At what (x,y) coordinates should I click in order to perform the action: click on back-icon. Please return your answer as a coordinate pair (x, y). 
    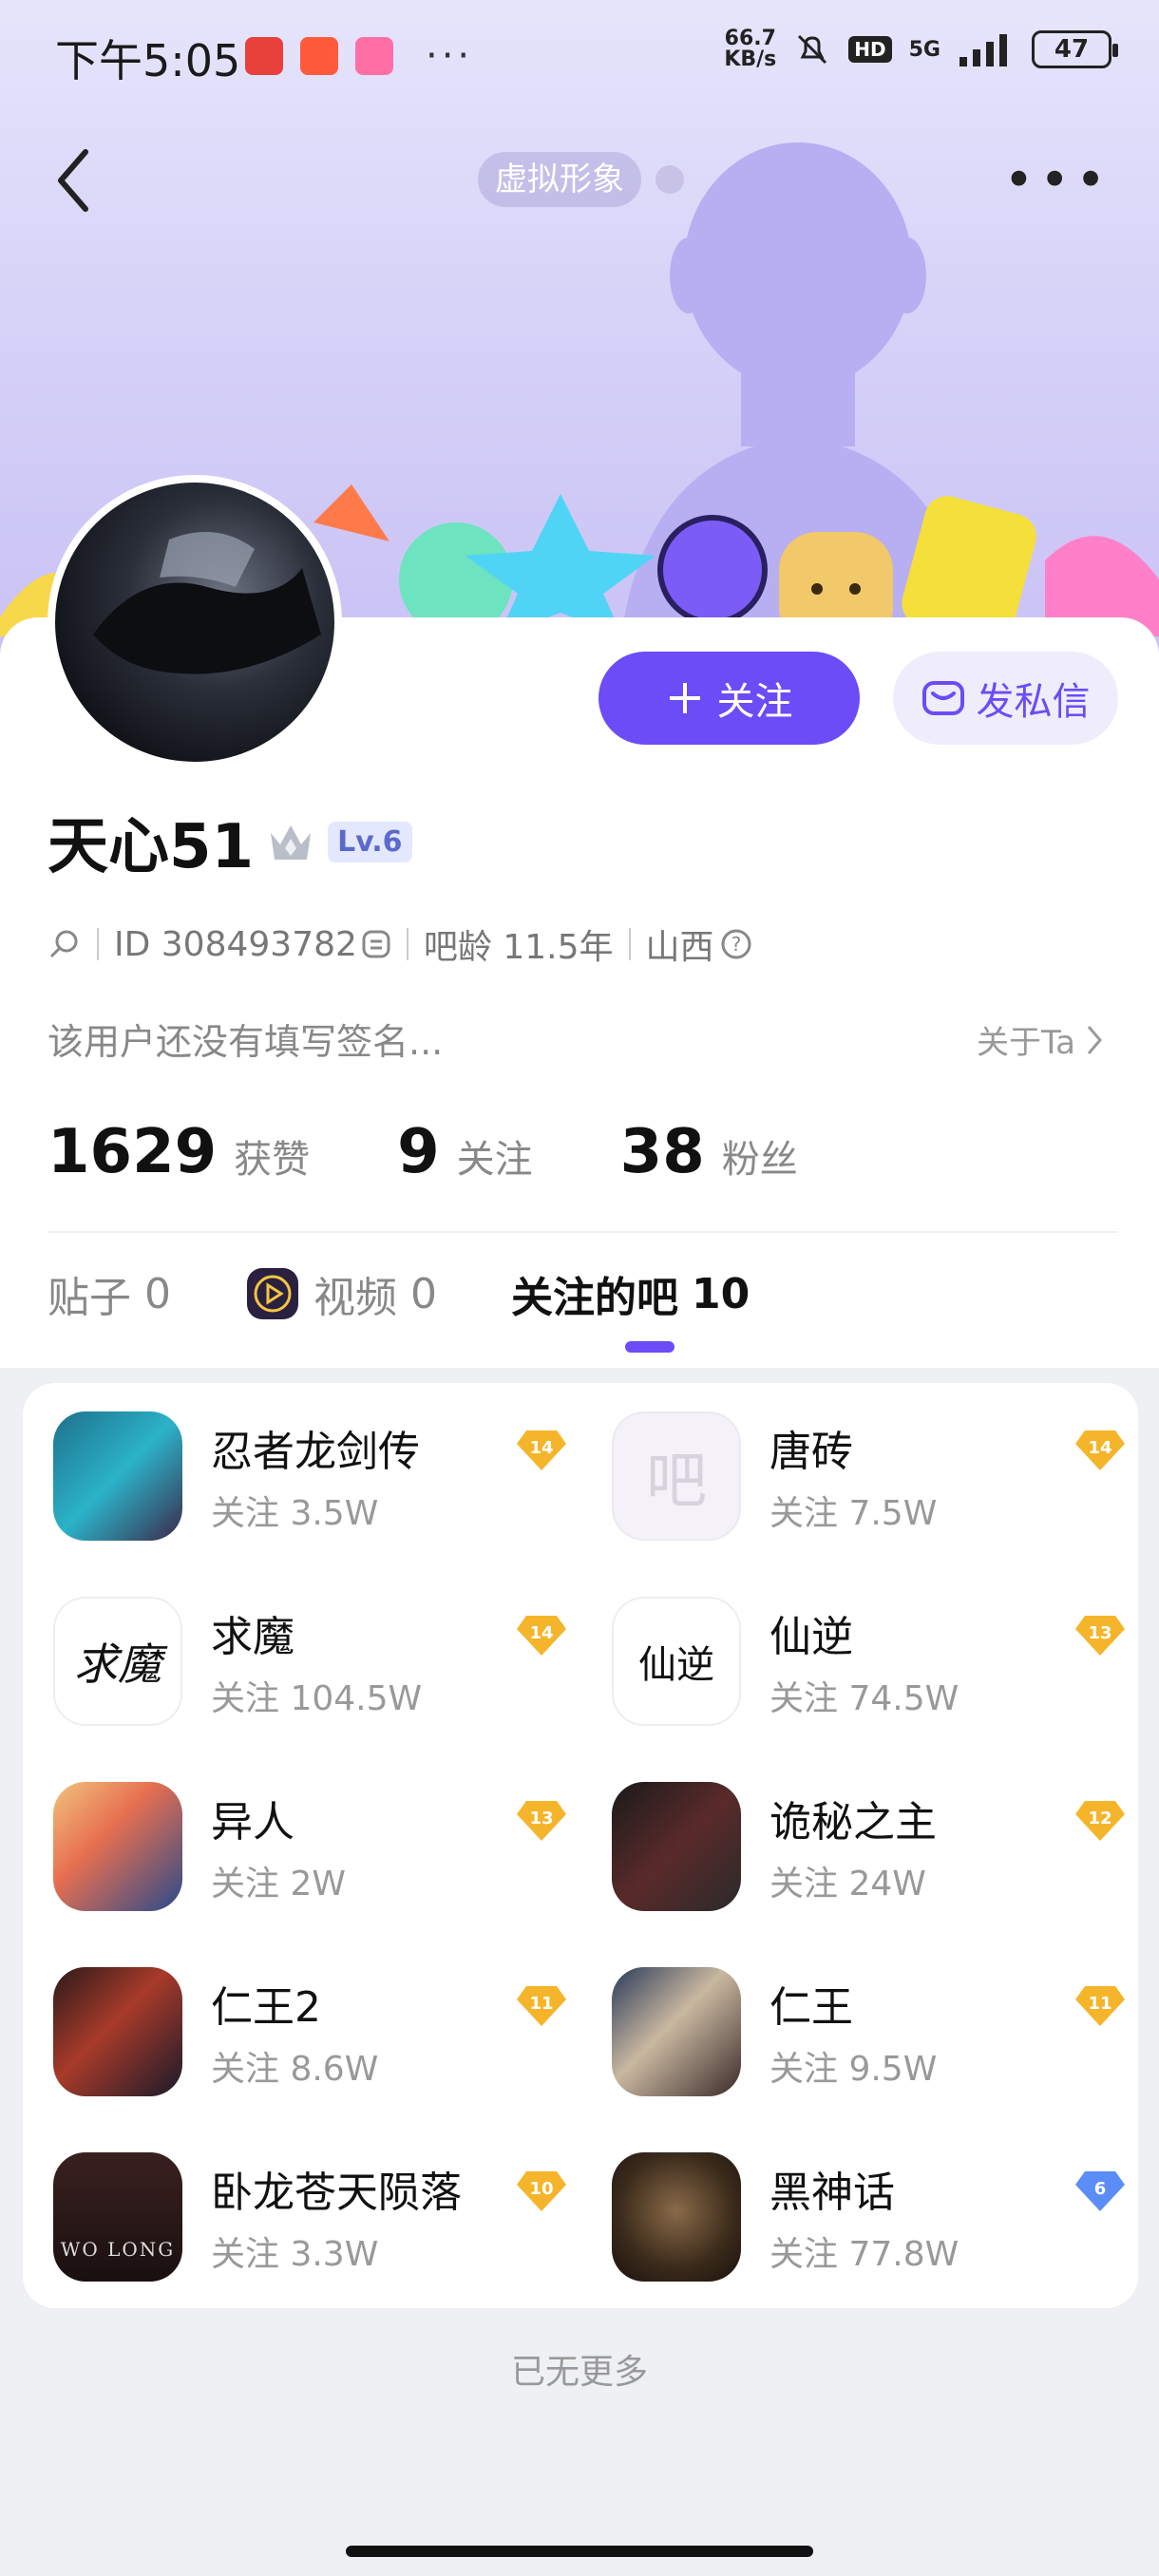
    Looking at the image, I should click on (76, 180).